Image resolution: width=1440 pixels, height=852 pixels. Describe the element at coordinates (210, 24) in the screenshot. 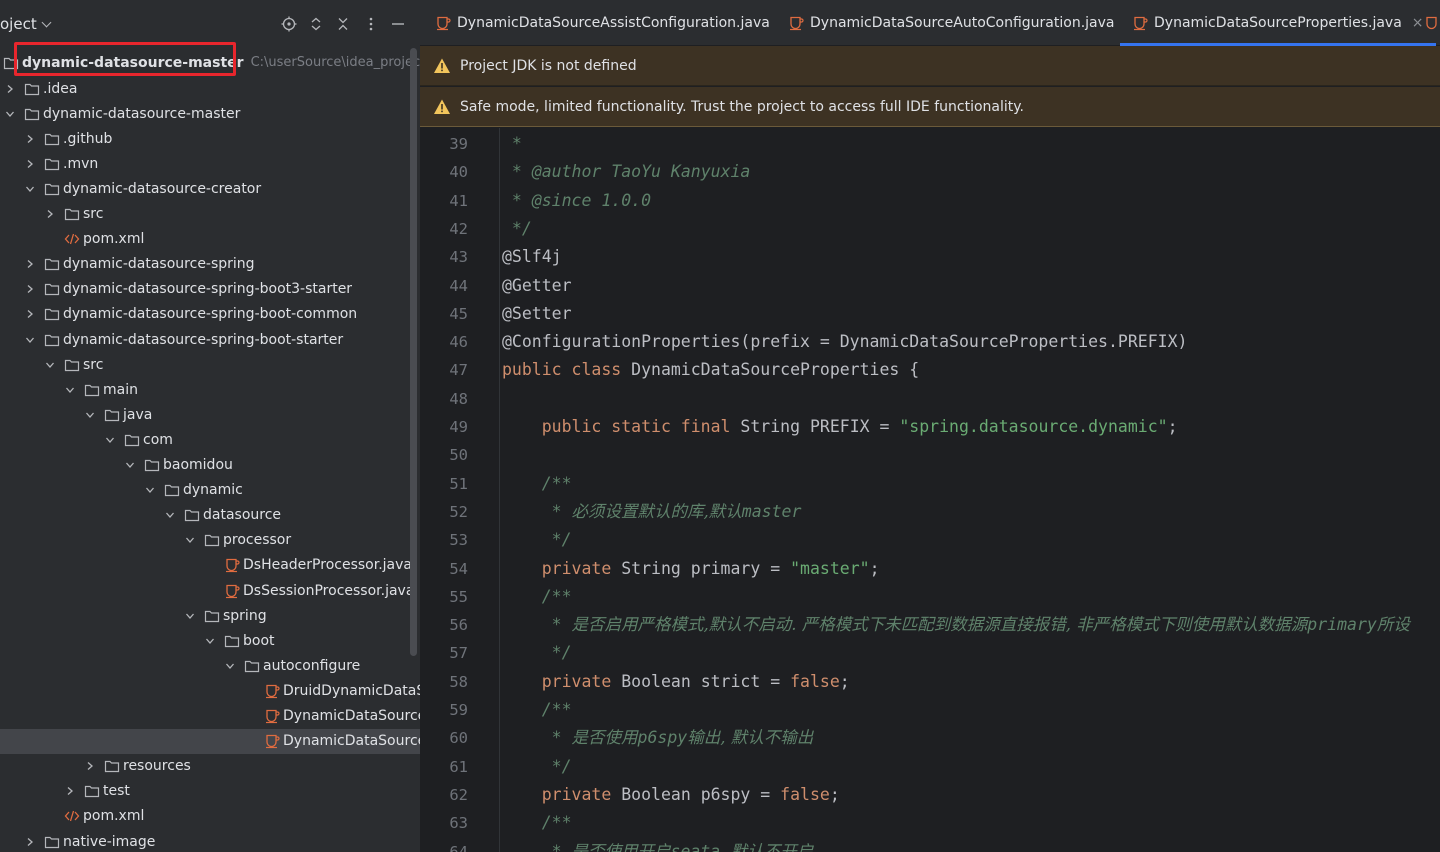

I see `project-panel-header: oject` at that location.